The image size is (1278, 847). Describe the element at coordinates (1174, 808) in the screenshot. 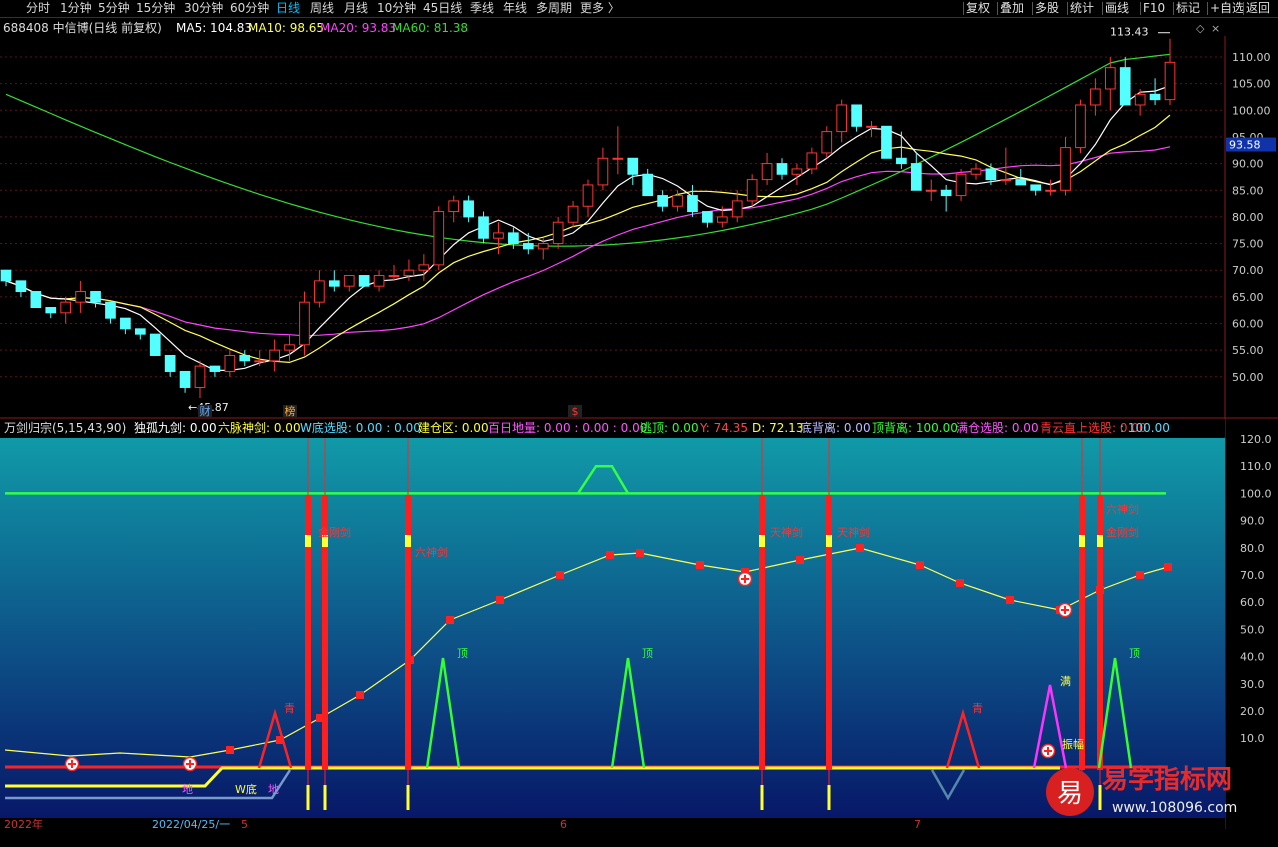

I see `brand-url: www.108096.com` at that location.